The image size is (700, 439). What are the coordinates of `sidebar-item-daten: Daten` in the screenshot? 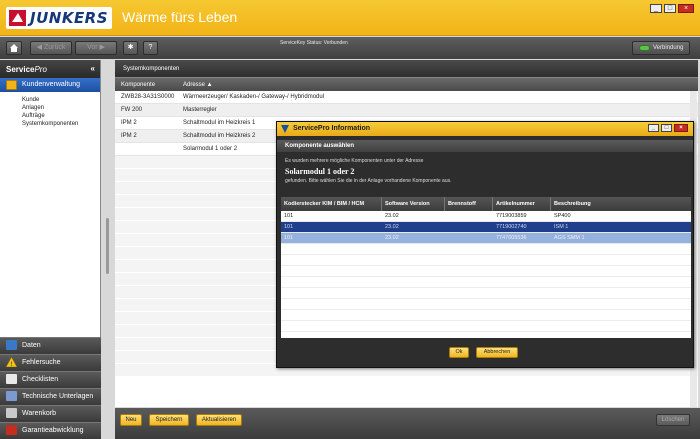 It's located at (50, 345).